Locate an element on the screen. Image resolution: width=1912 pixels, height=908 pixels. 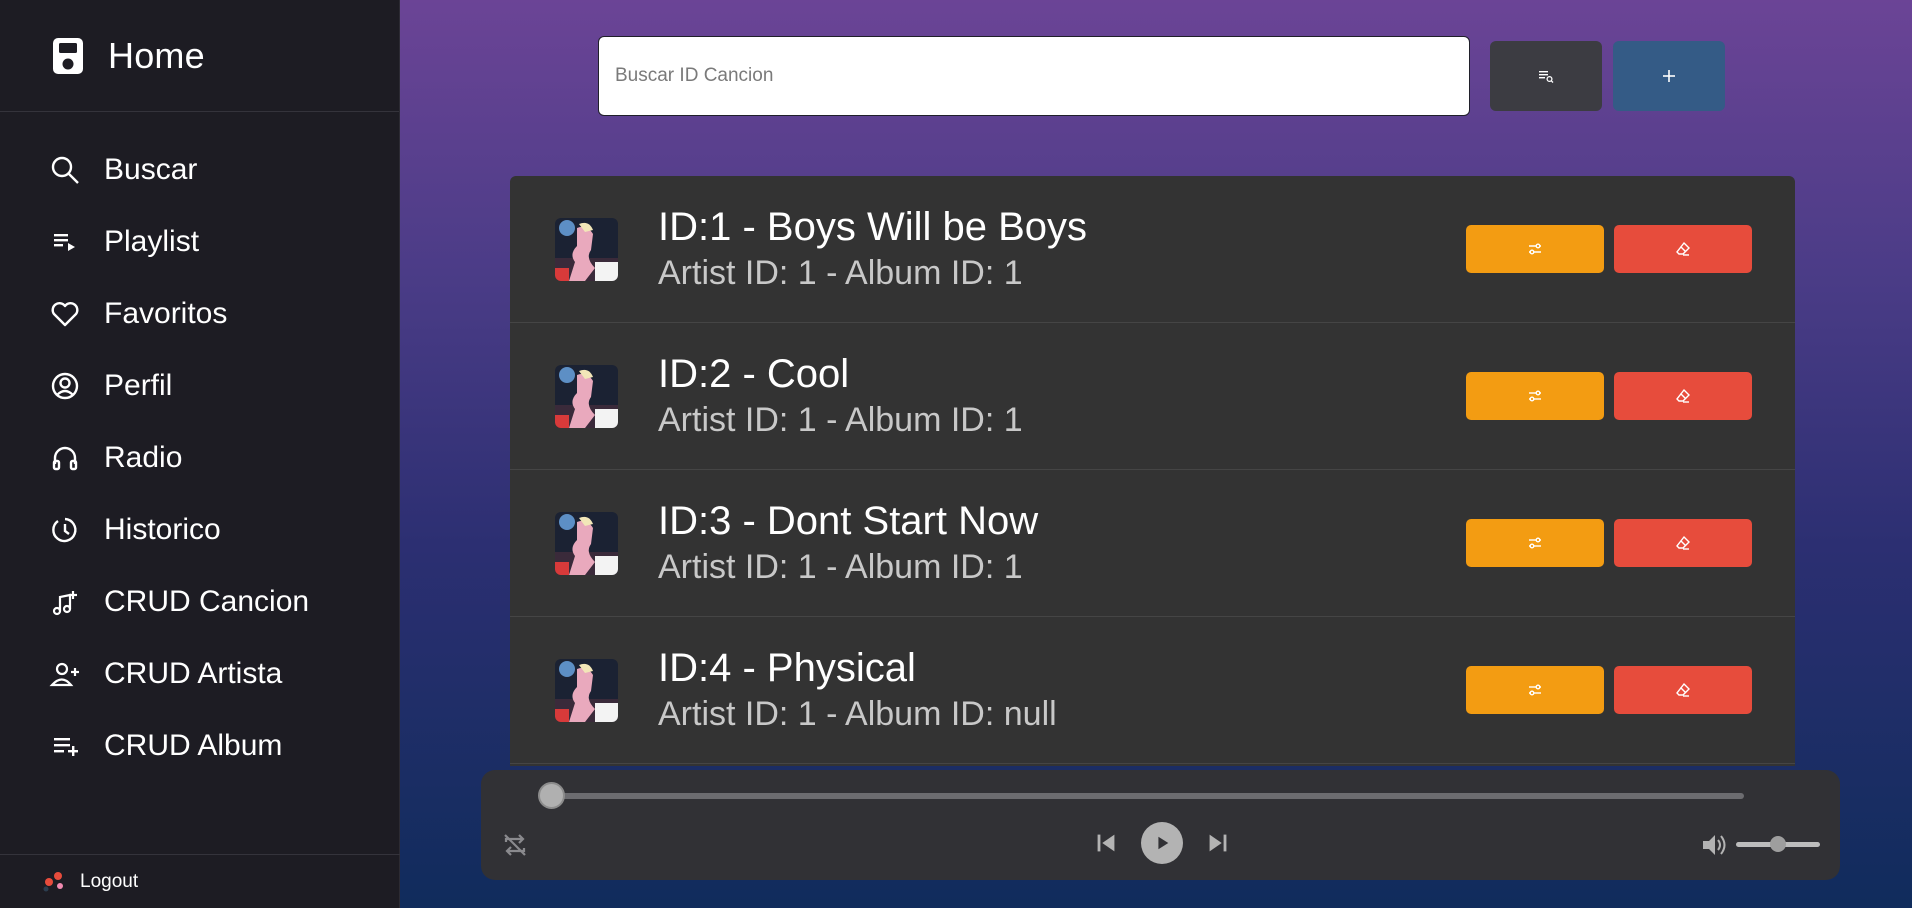
sidebar-item-label: Perfil is located at coordinates (138, 385).